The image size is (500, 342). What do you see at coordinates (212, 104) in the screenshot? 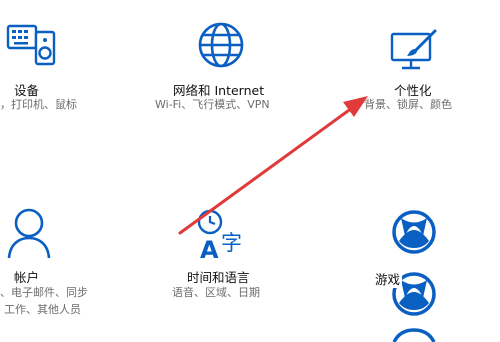
I see `tile-subtitle: Wi-Fi、飞行模式、VPN` at bounding box center [212, 104].